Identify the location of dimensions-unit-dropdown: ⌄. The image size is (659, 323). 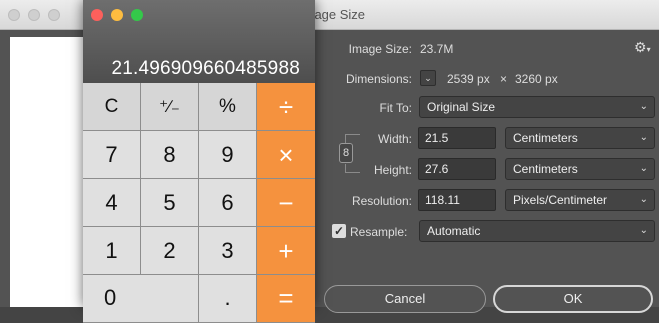
(428, 78).